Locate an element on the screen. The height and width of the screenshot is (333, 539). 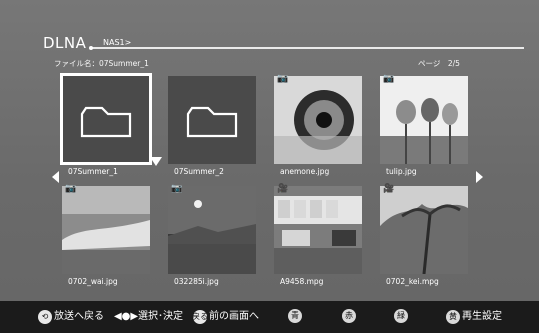
beach-photo is located at coordinates (106, 230).